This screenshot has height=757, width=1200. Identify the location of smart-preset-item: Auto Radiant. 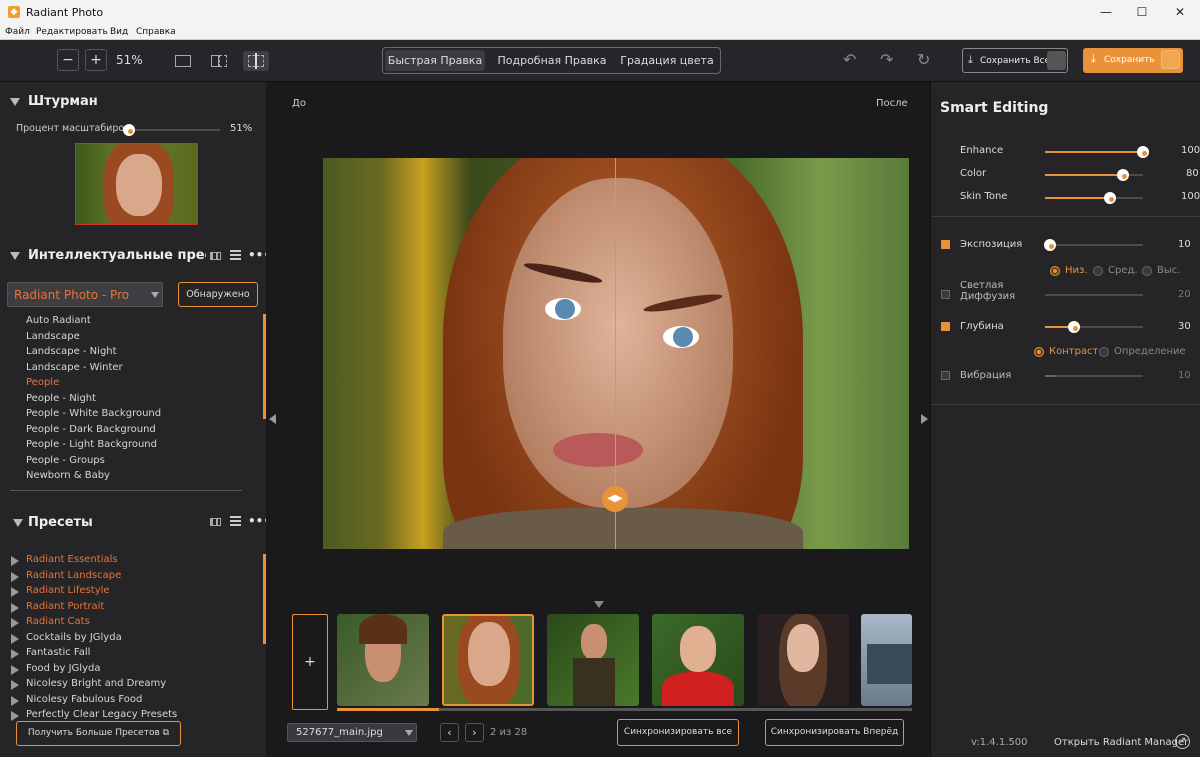
(58, 320).